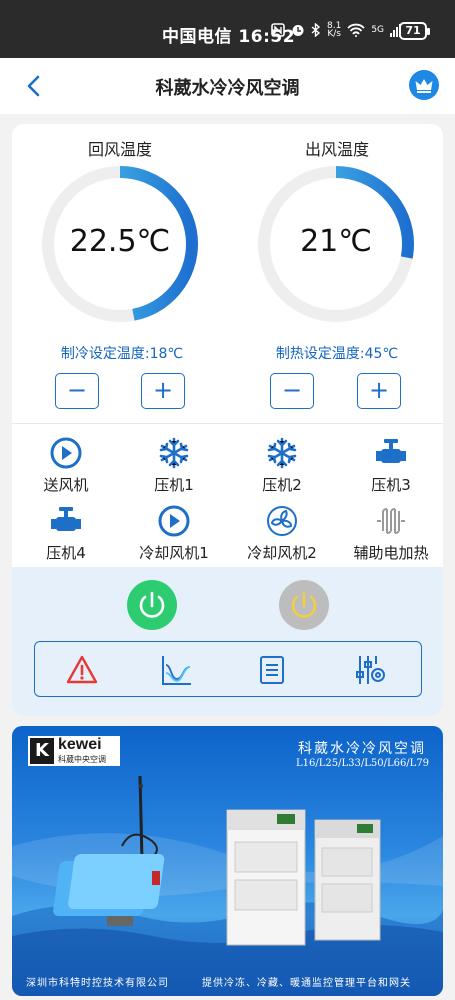 The image size is (455, 1000). Describe the element at coordinates (177, 670) in the screenshot. I see `trend-chart-icon` at that location.